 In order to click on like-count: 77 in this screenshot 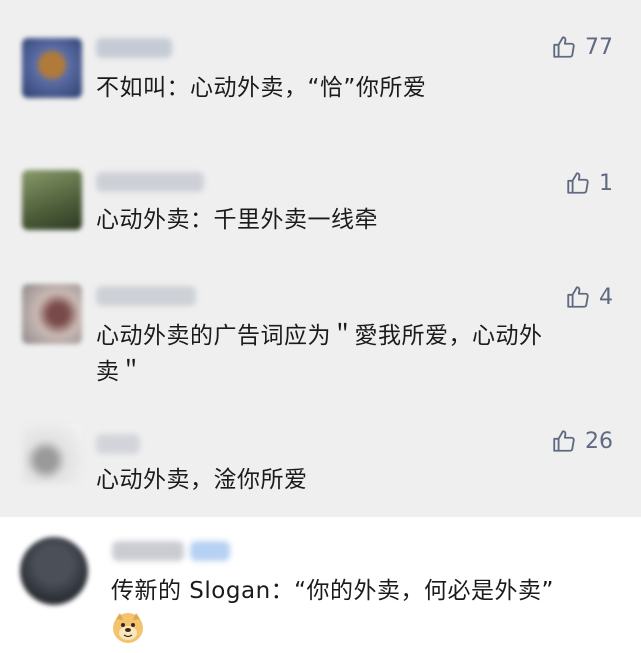, I will do `click(599, 47)`.